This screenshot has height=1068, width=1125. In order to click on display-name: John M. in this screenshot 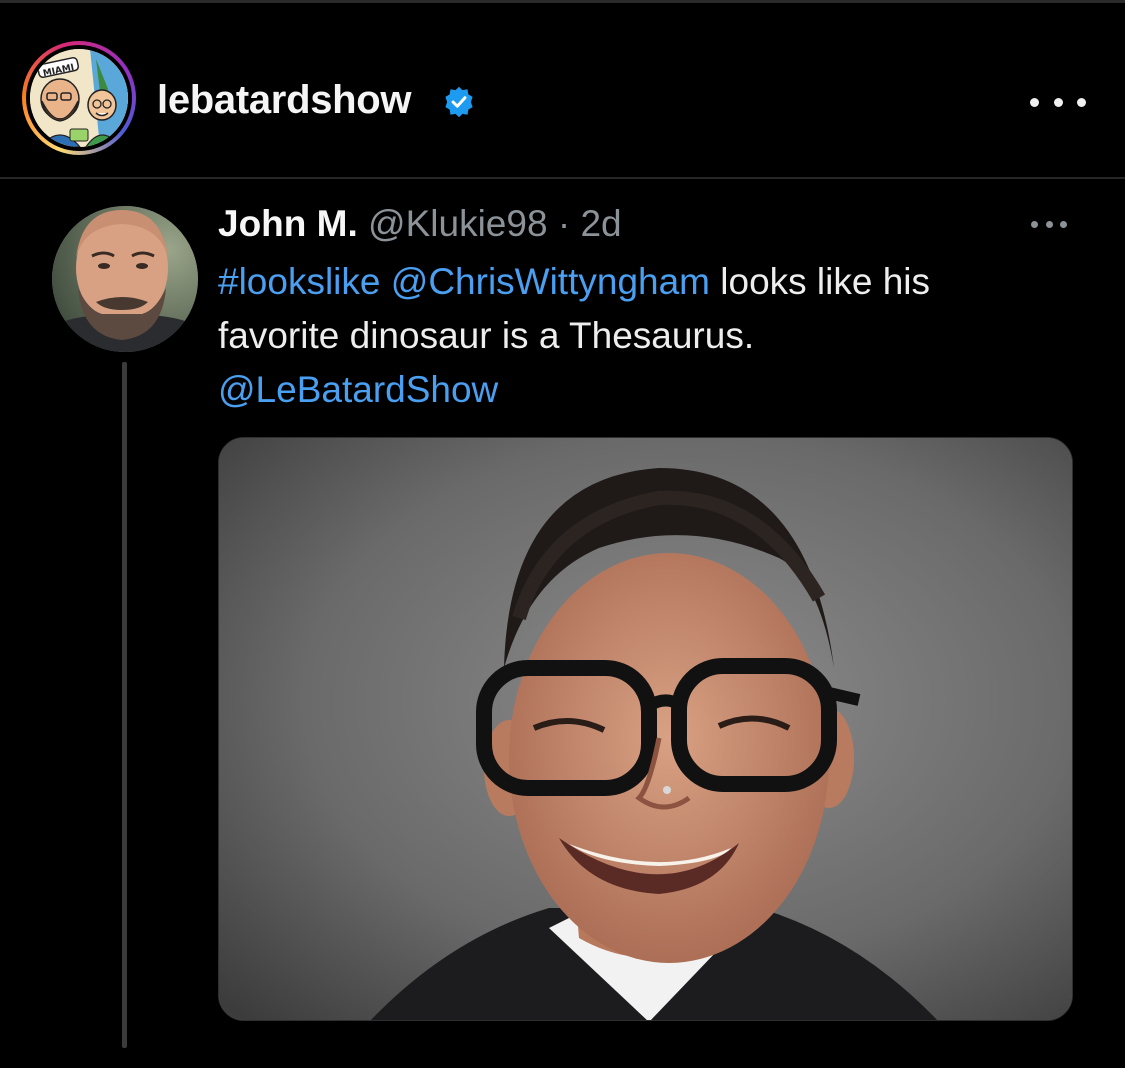, I will do `click(288, 223)`.